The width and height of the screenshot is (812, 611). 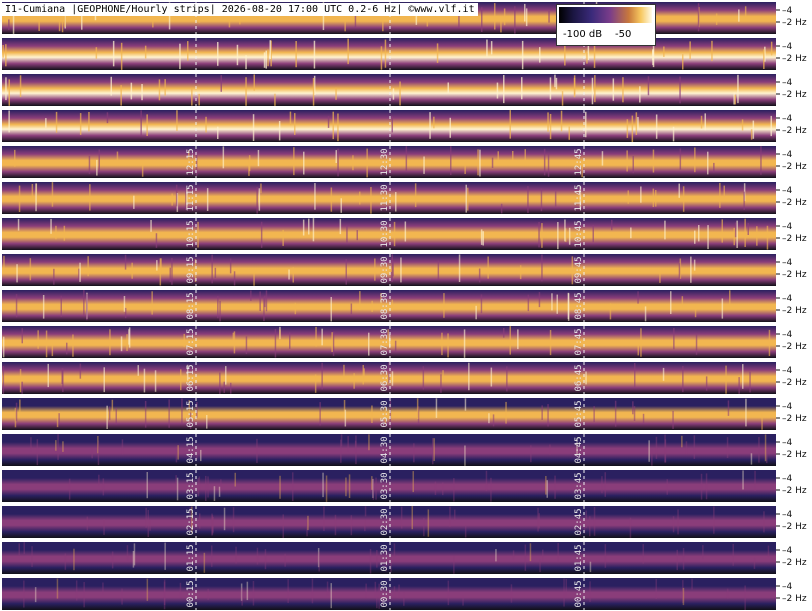 What do you see at coordinates (191, 377) in the screenshot?
I see `time-marker-label: 06:15` at bounding box center [191, 377].